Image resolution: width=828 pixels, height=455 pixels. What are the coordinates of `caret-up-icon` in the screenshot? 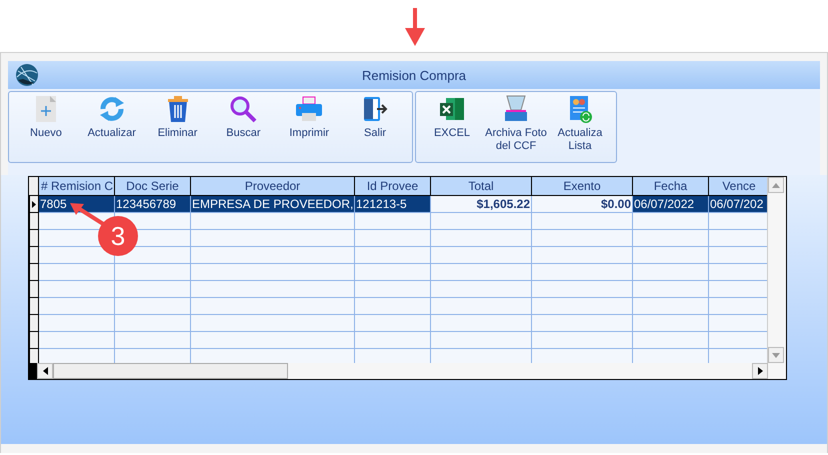 It's located at (776, 185).